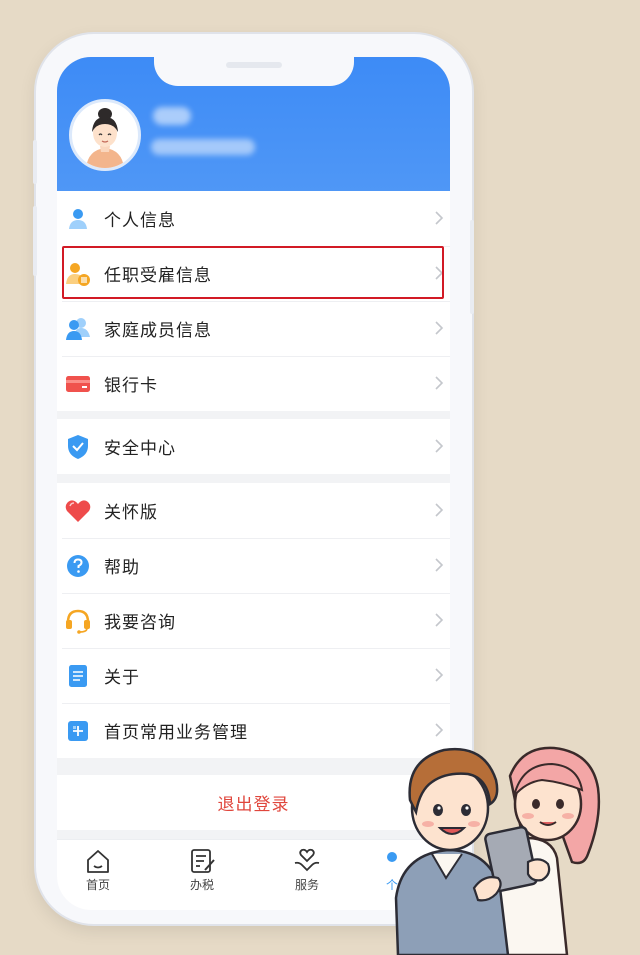  Describe the element at coordinates (253, 675) in the screenshot. I see `menu-item-about: 关于` at that location.